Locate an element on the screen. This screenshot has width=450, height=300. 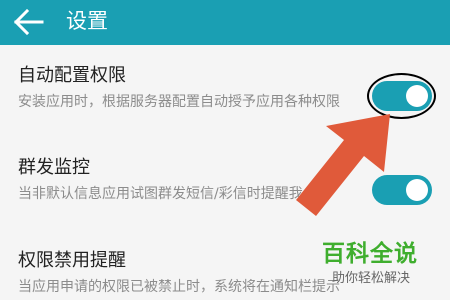
setting-description: 安装应用时，根据服务器配置自动授予应用各种权限 is located at coordinates (179, 102).